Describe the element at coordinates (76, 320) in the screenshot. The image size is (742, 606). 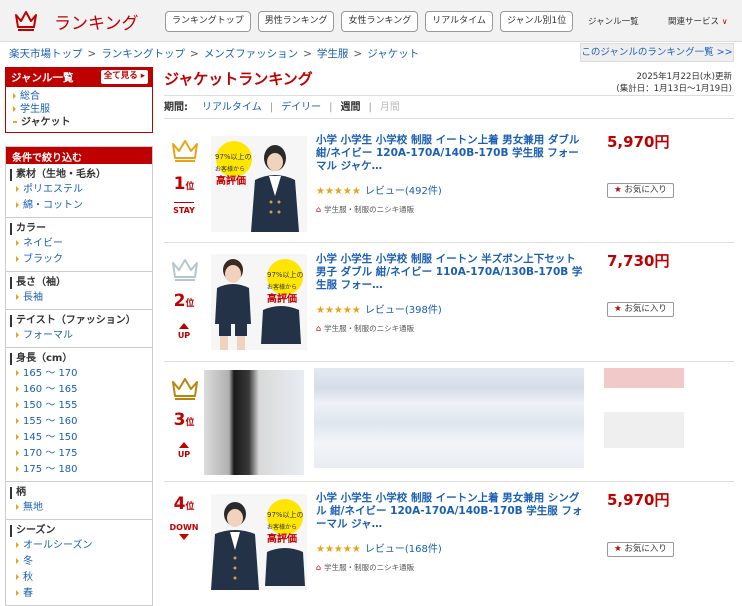
I see `filter-title: テイスト（ファッション）` at that location.